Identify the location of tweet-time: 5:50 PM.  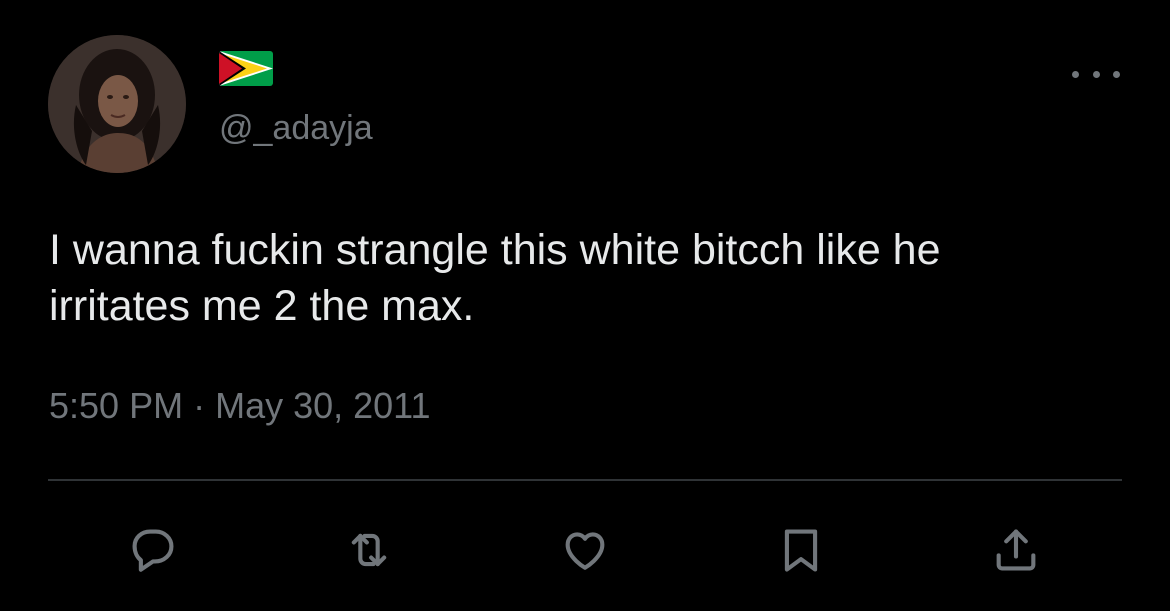
(116, 405).